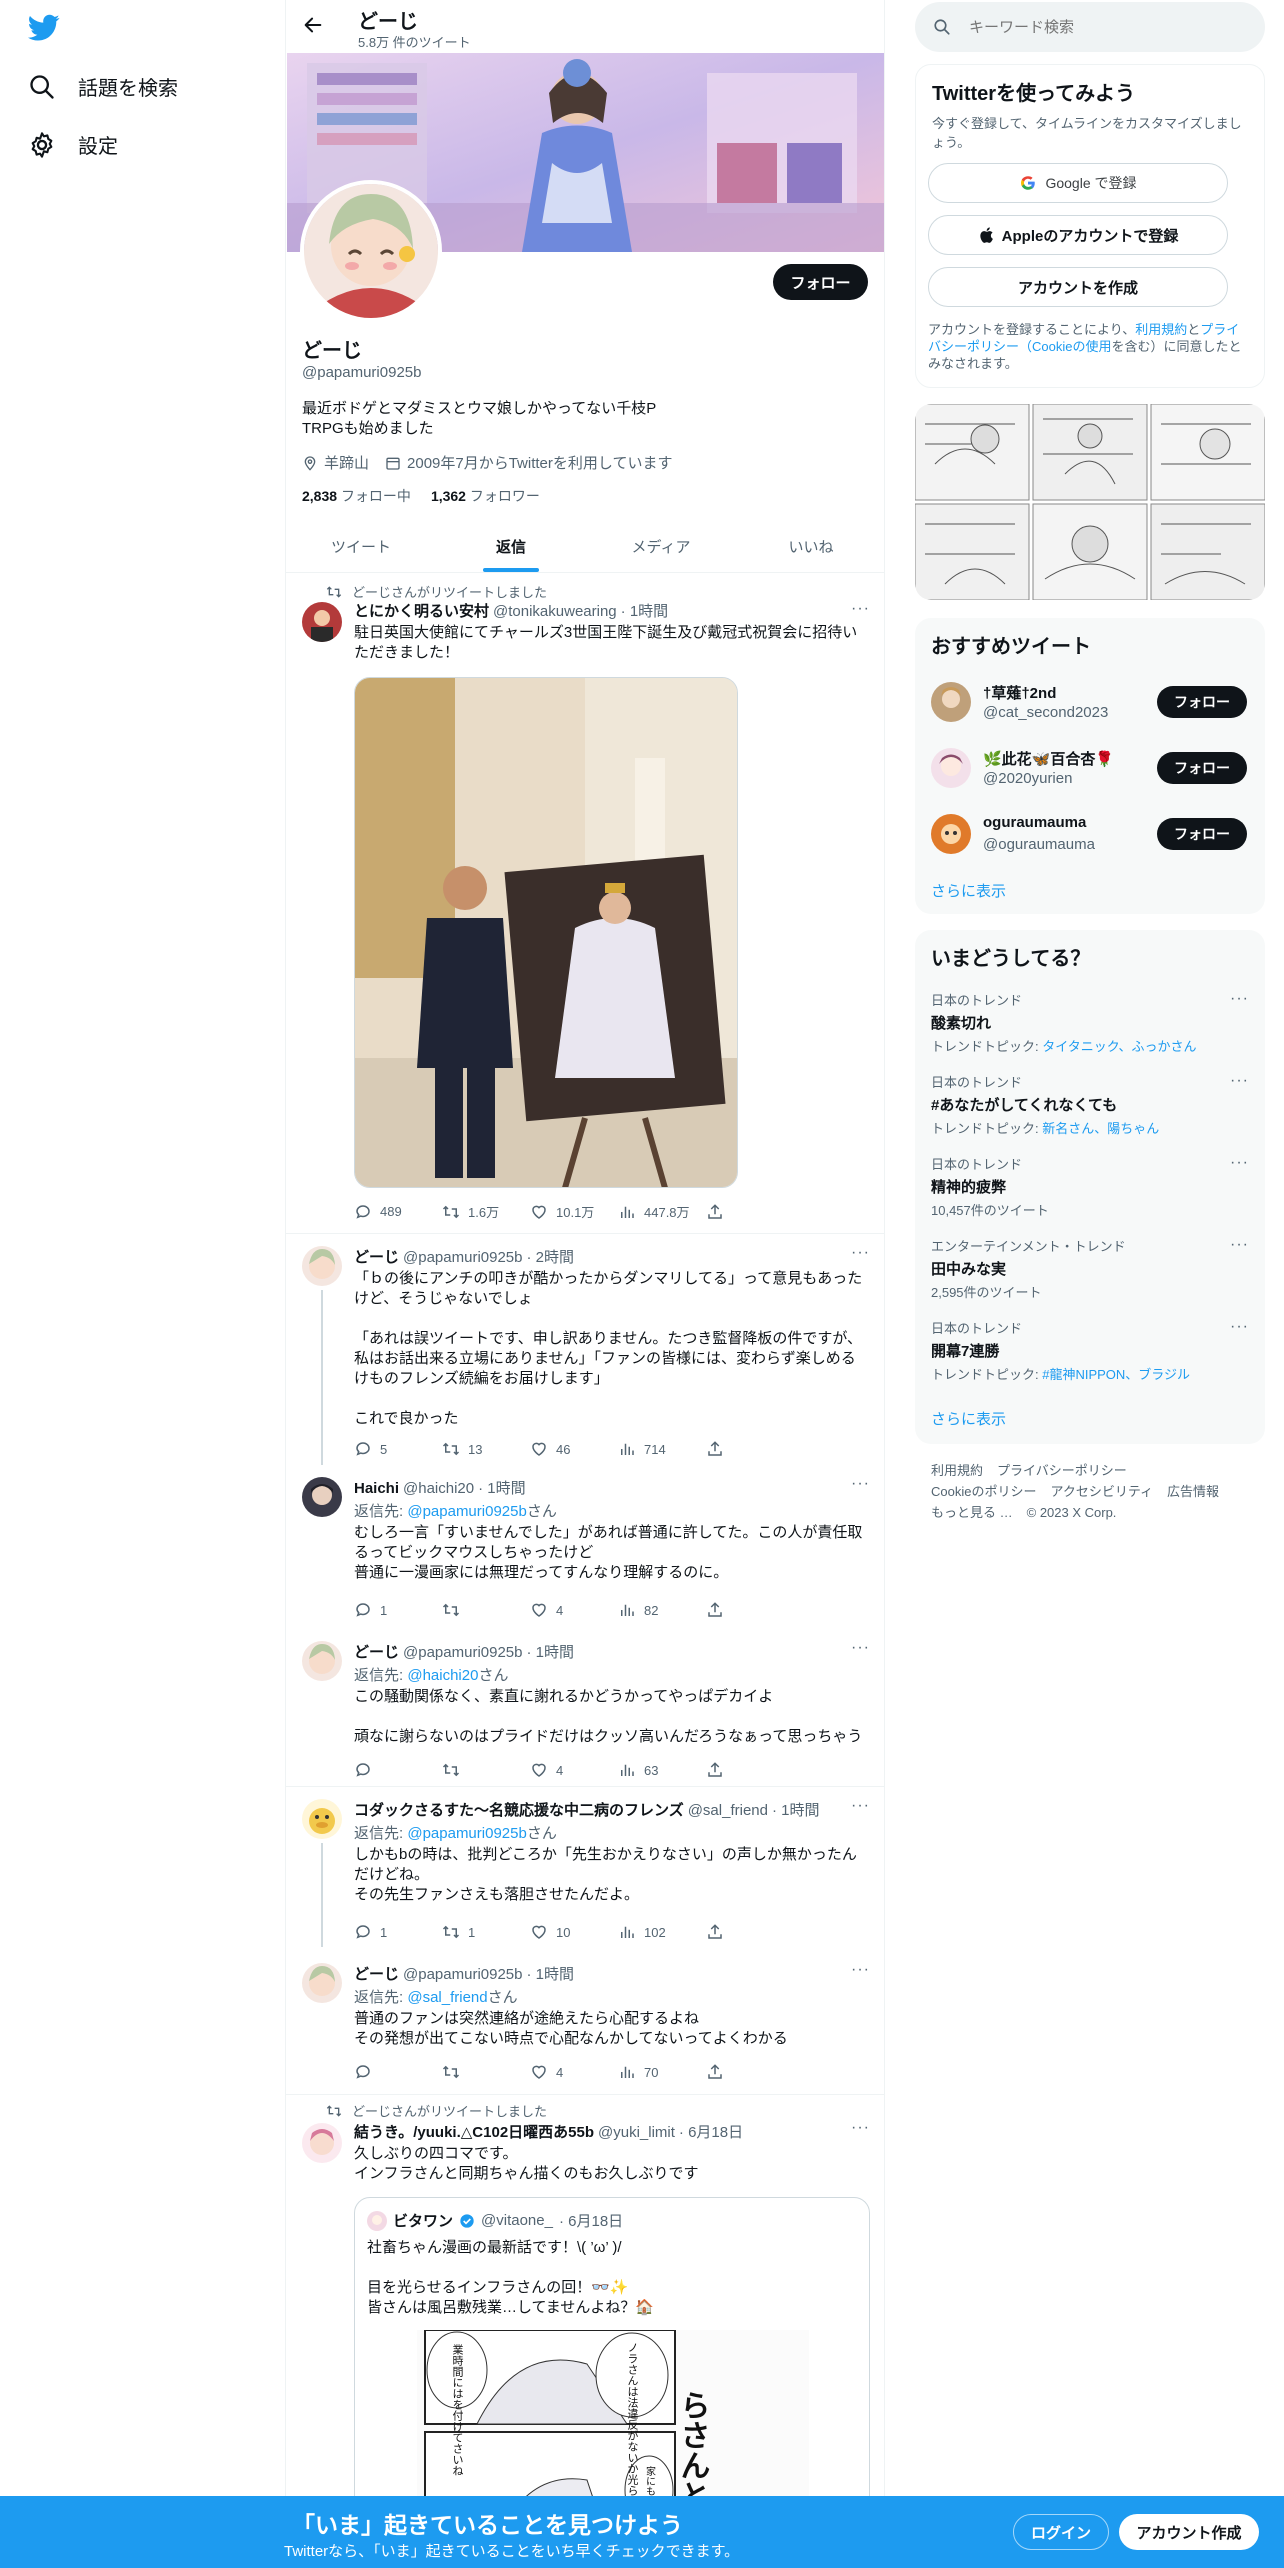 The height and width of the screenshot is (2568, 1284). I want to click on twitter-logo-icon, so click(44, 30).